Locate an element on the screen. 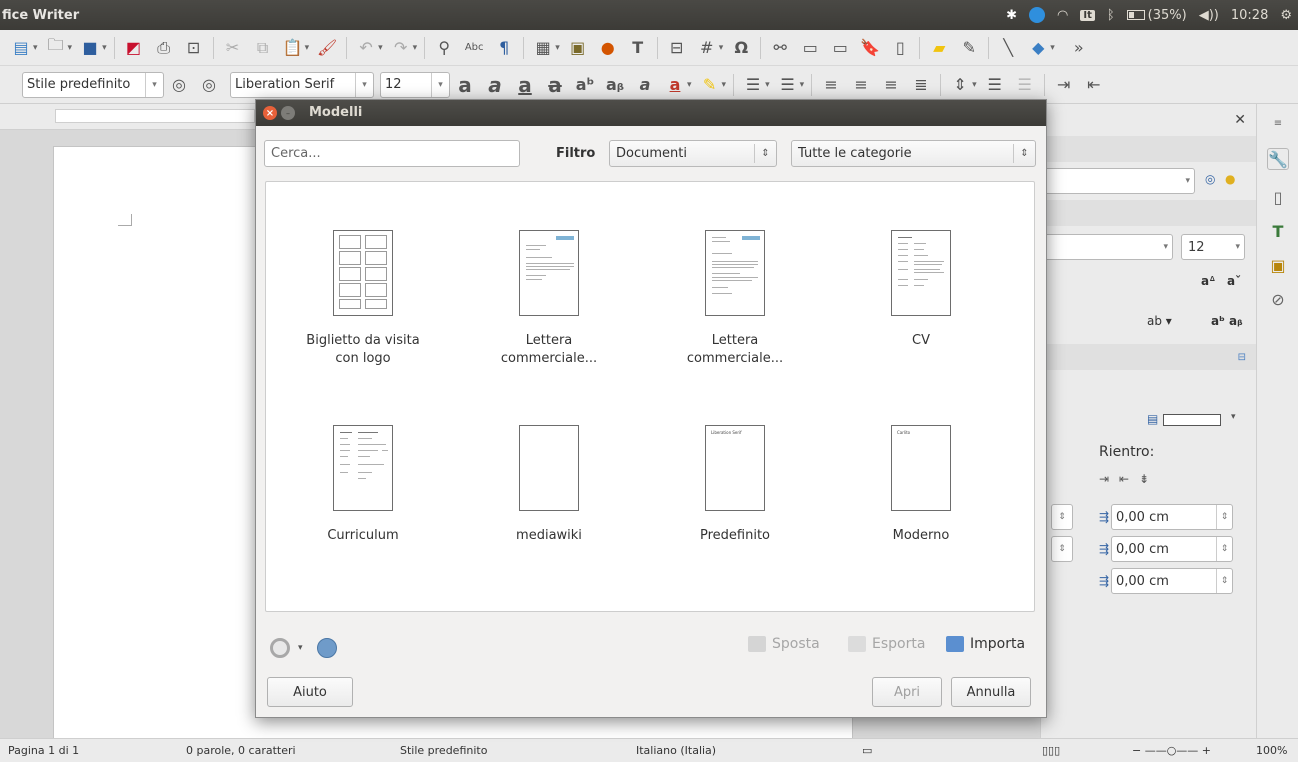 This screenshot has width=1298, height=762. cut-icon: ✂ is located at coordinates (233, 48).